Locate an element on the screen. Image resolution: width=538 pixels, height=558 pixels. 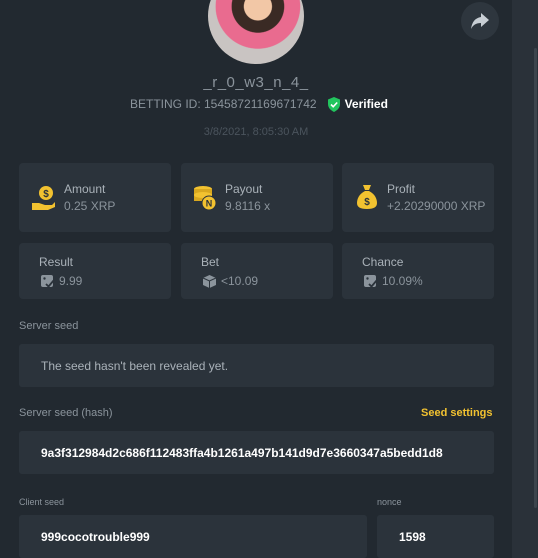
verified-badge: Verified is located at coordinates (357, 104).